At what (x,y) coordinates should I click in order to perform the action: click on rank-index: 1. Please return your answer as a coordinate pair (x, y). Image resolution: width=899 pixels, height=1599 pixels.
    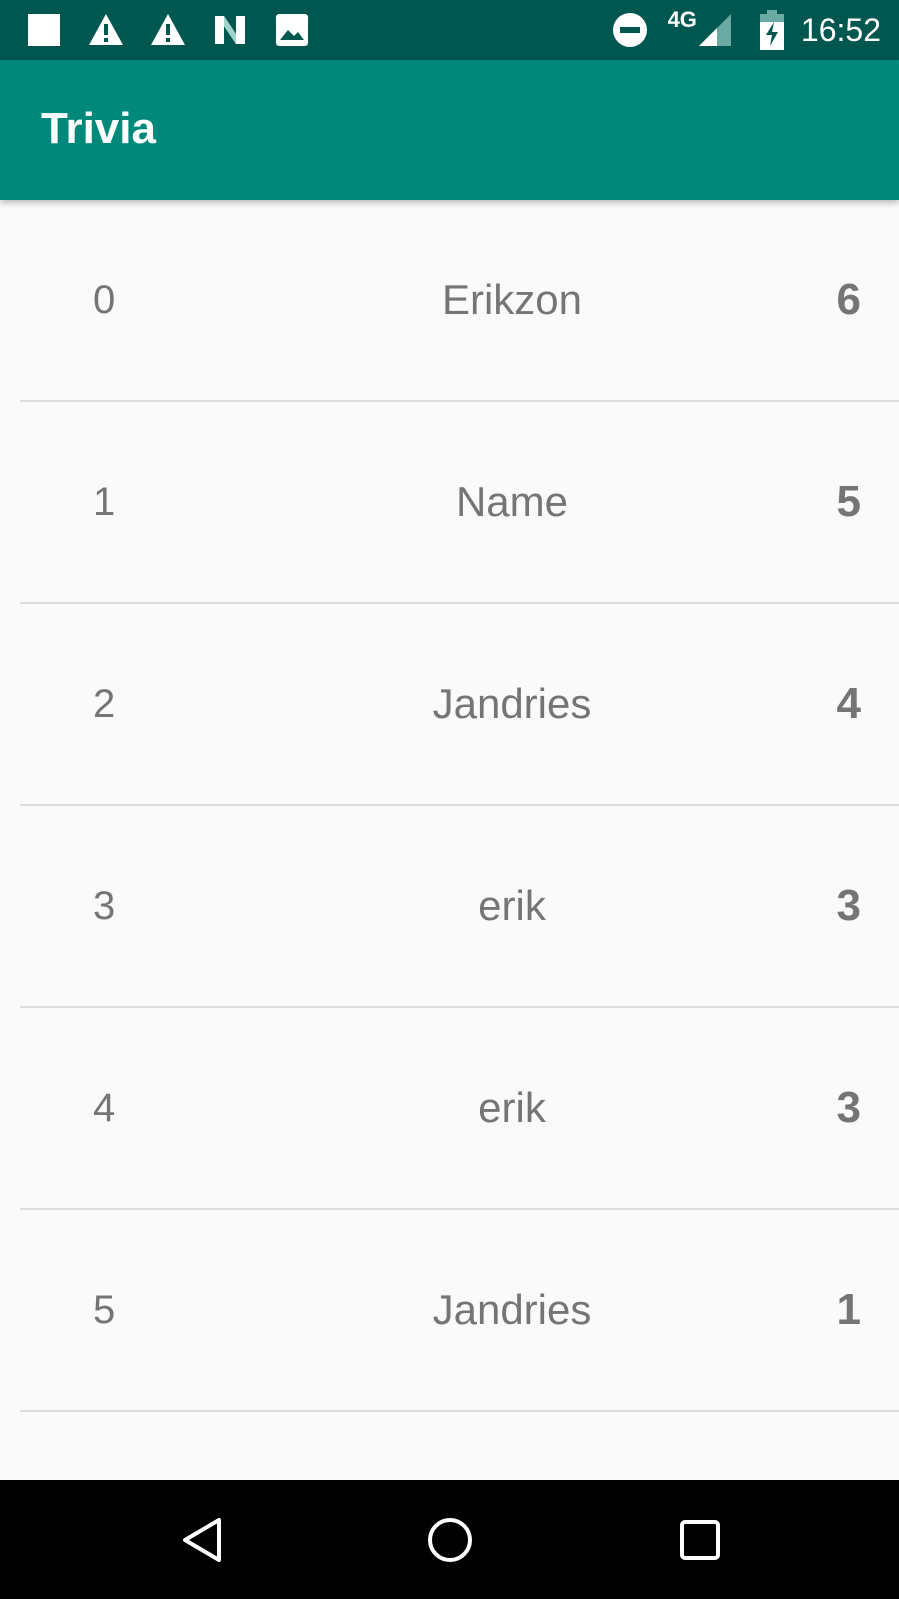
    Looking at the image, I should click on (104, 502).